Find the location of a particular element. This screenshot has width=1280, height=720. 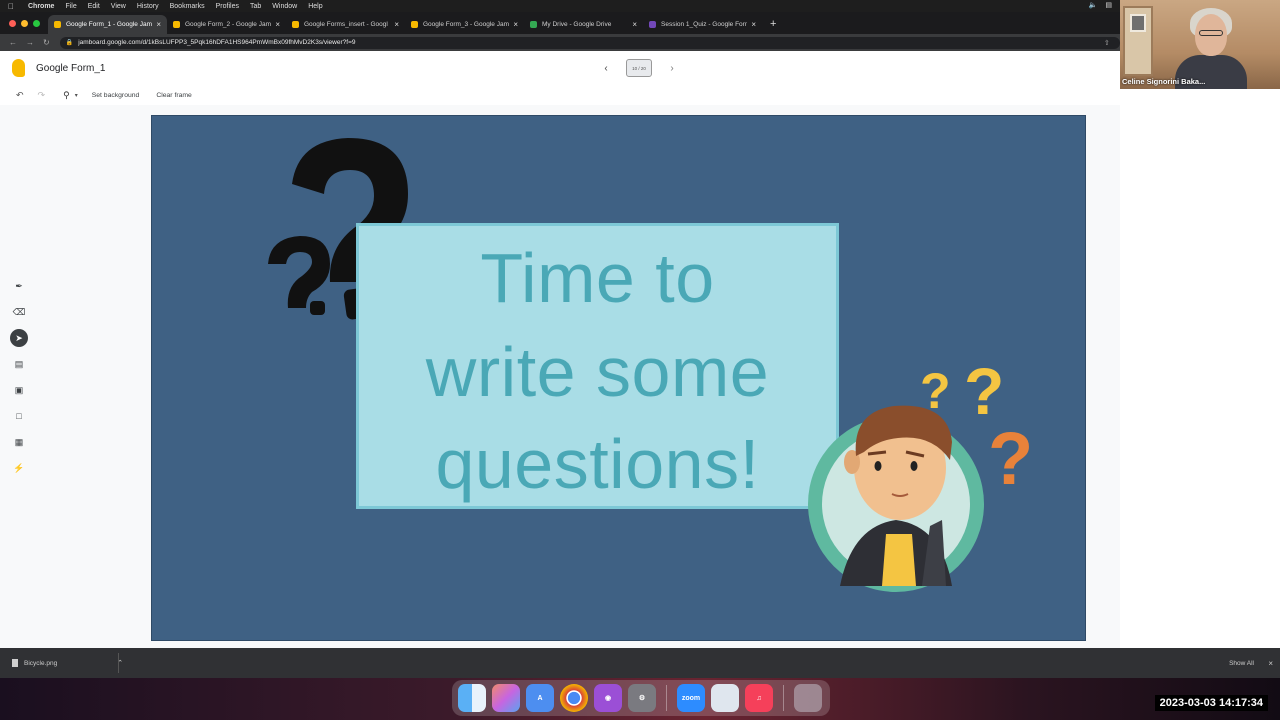

zoom-dropdown-chevron-icon: ▾ is located at coordinates (76, 95).